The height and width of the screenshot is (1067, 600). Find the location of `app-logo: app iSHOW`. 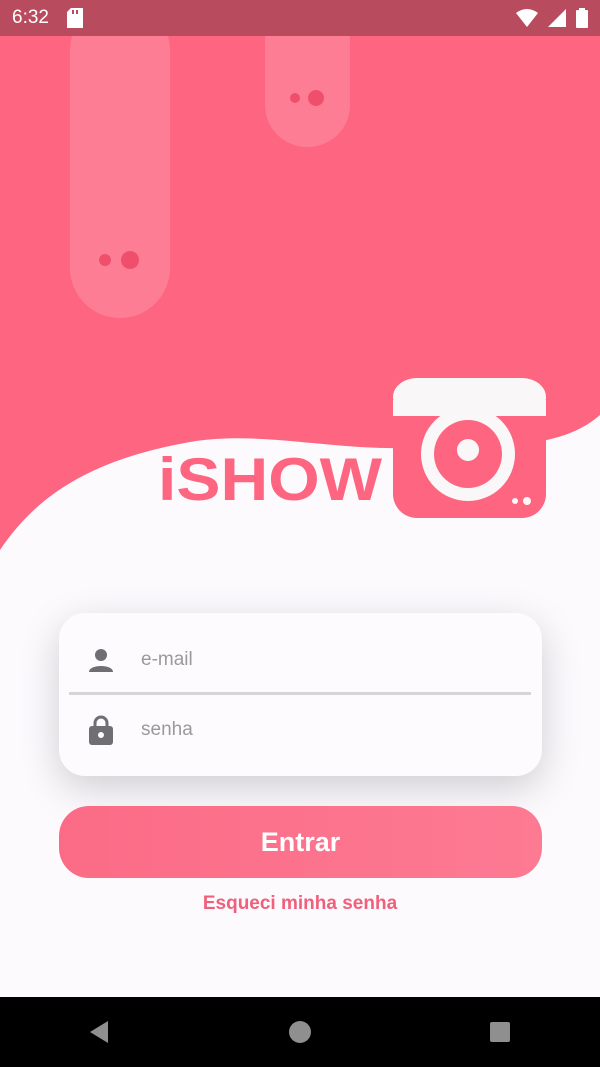

app-logo: app iSHOW is located at coordinates (352, 448).